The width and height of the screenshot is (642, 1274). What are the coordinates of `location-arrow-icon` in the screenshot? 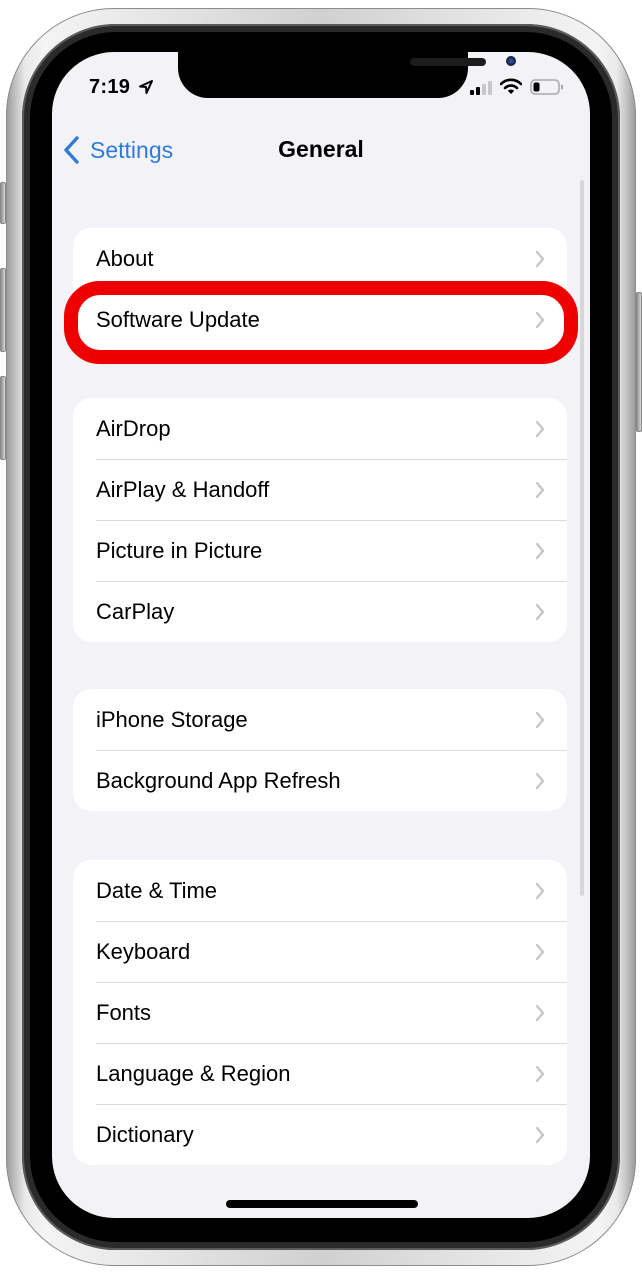 It's located at (146, 87).